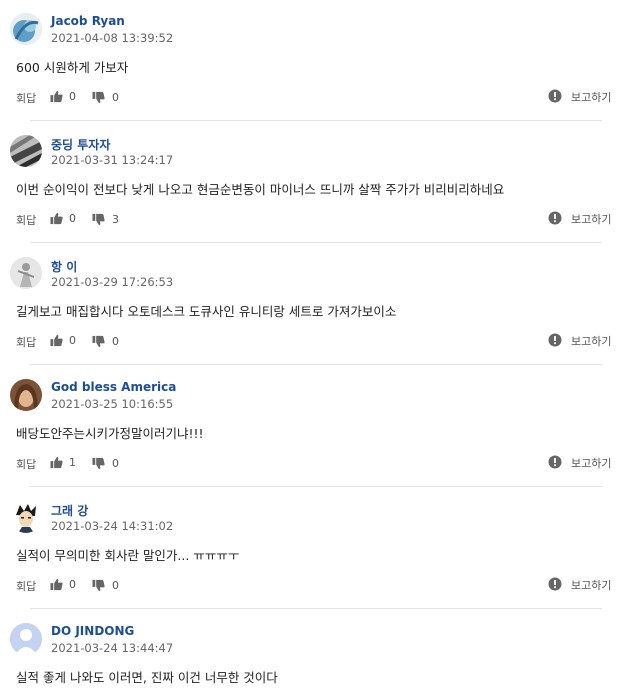  Describe the element at coordinates (112, 404) in the screenshot. I see `comment-date: 2021-03-25 10:16:55` at that location.